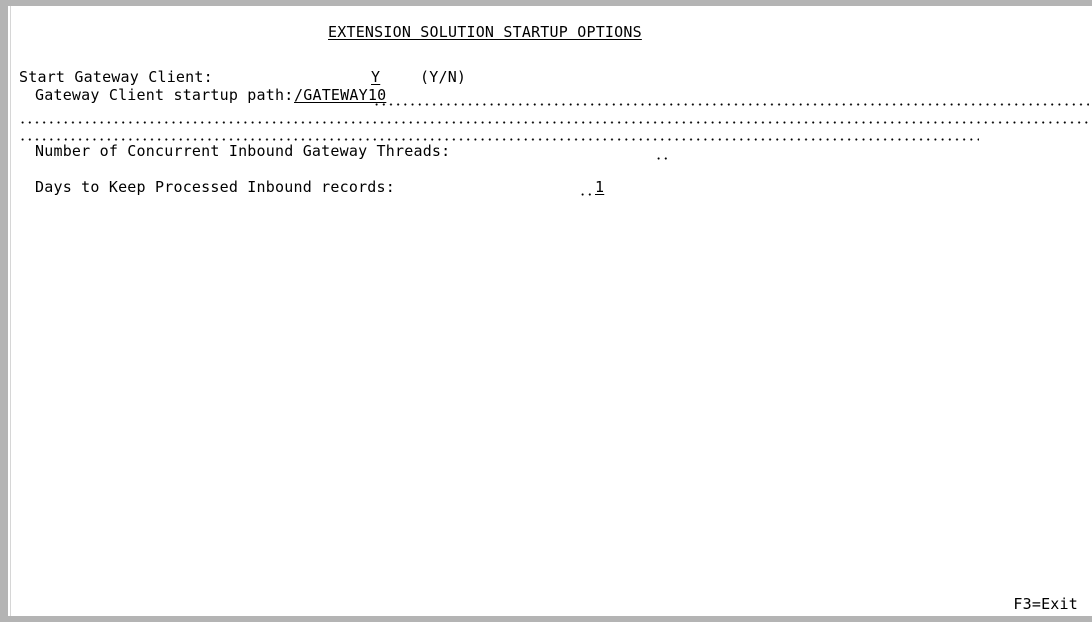 The width and height of the screenshot is (1092, 622). Describe the element at coordinates (600, 187) in the screenshot. I see `days-keep-value: 1` at that location.